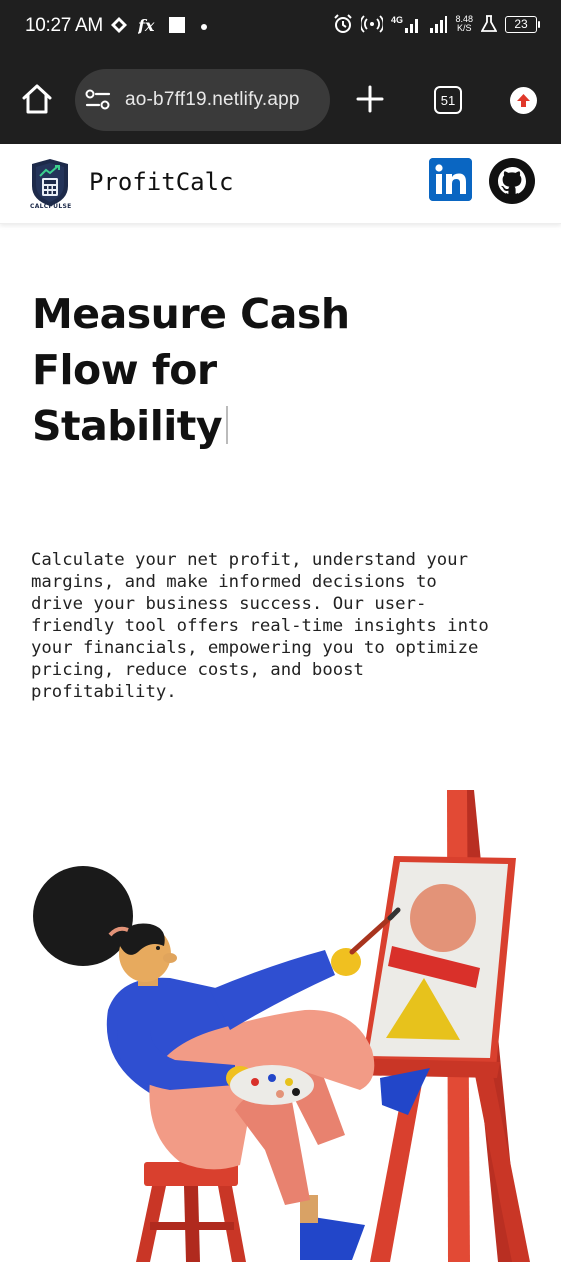 The image size is (561, 1280). Describe the element at coordinates (64, 25) in the screenshot. I see `status-time: 10:27 AM` at that location.